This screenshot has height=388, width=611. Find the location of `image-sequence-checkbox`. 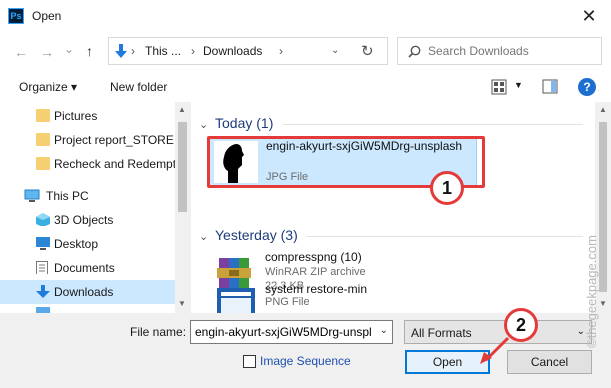

image-sequence-checkbox is located at coordinates (249, 361).